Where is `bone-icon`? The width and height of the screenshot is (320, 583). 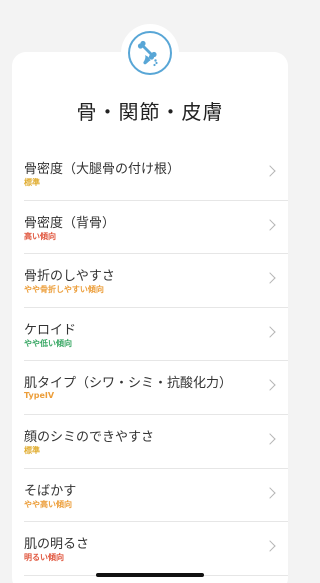 bone-icon is located at coordinates (147, 53).